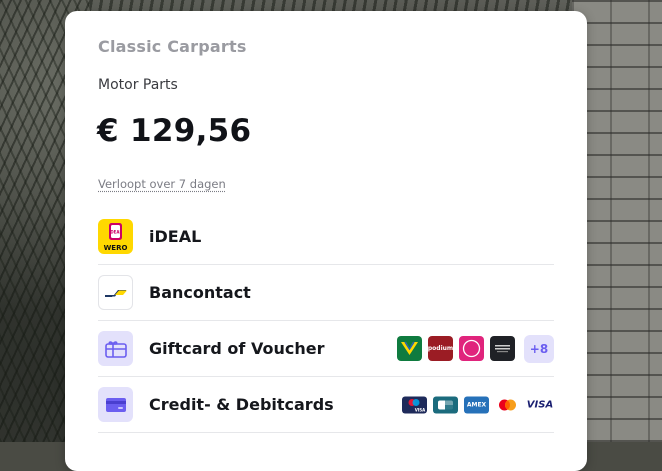  Describe the element at coordinates (162, 184) in the screenshot. I see `expiry-notice: Verloopt over 7 dagen` at that location.